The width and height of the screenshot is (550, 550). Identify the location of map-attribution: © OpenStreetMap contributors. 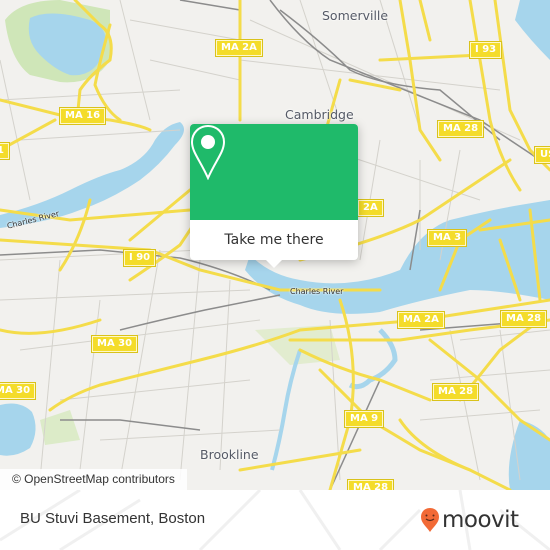
(93, 479).